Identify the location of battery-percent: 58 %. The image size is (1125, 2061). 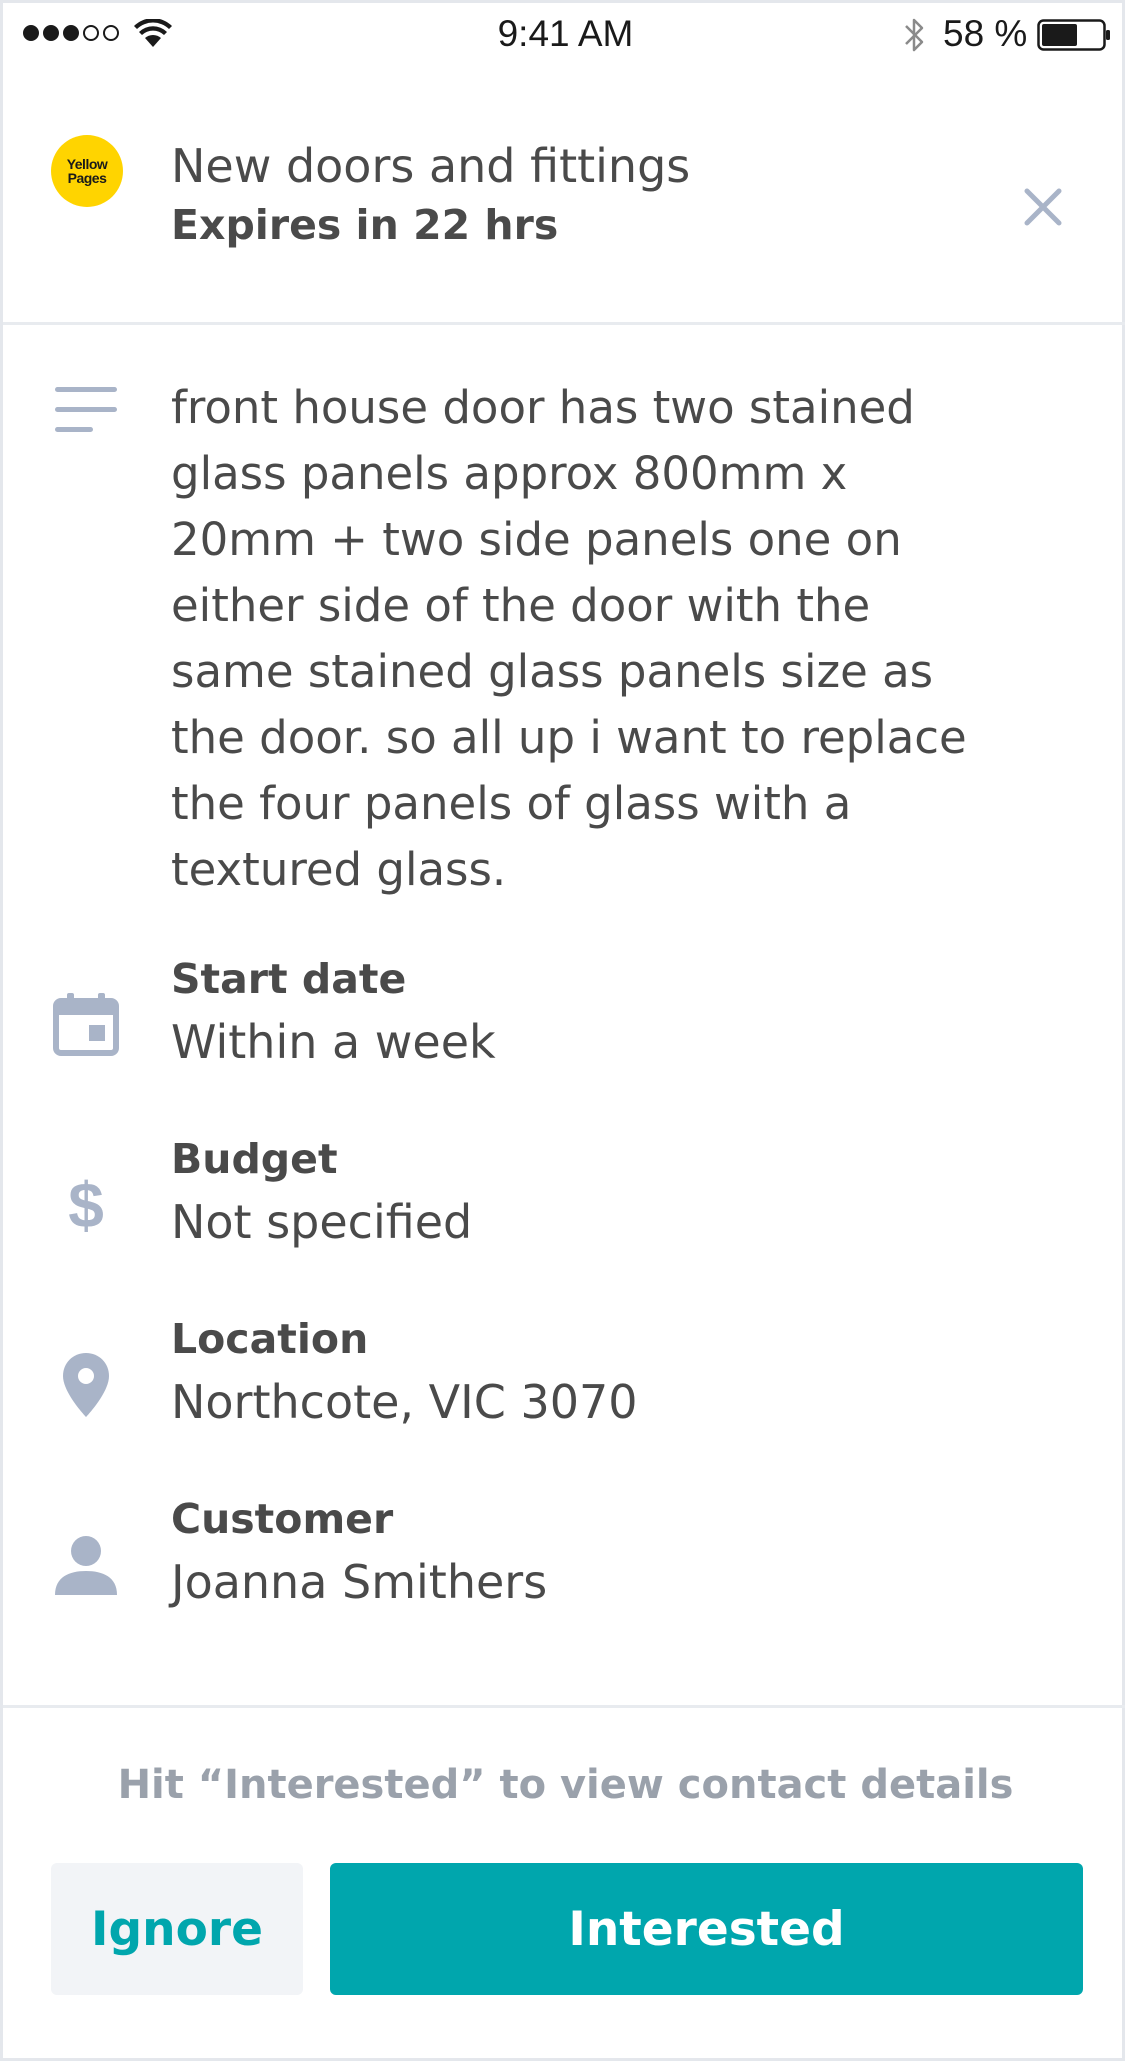
(985, 33).